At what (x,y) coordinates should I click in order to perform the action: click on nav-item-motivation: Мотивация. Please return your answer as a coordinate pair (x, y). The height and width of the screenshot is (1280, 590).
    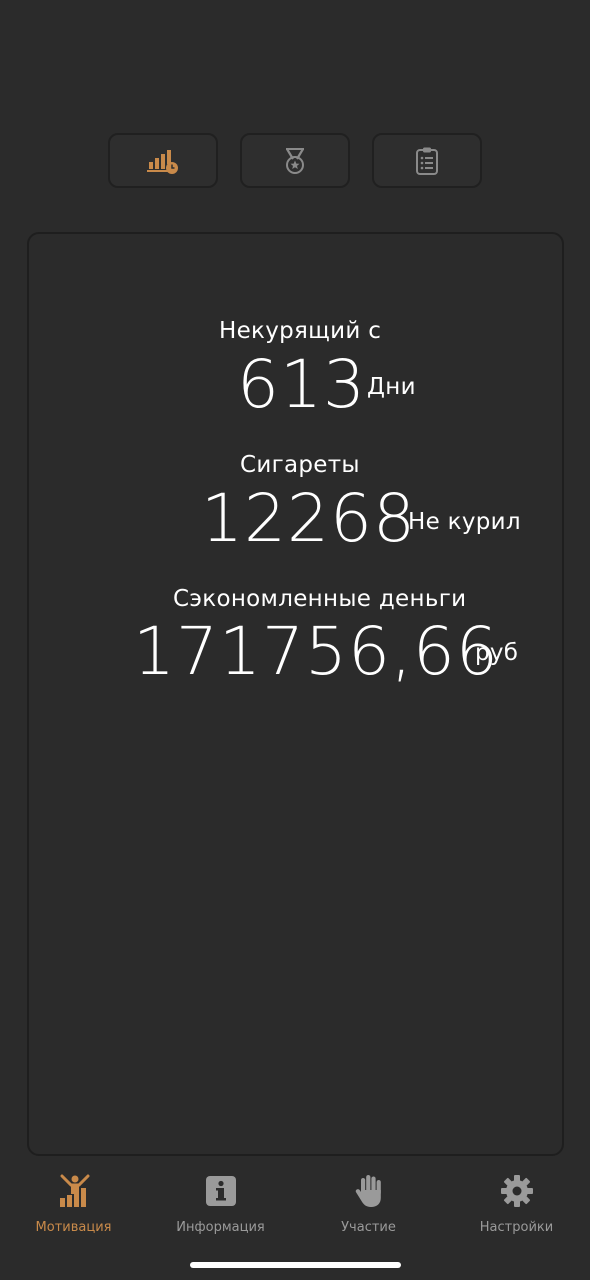
    Looking at the image, I should click on (73, 1208).